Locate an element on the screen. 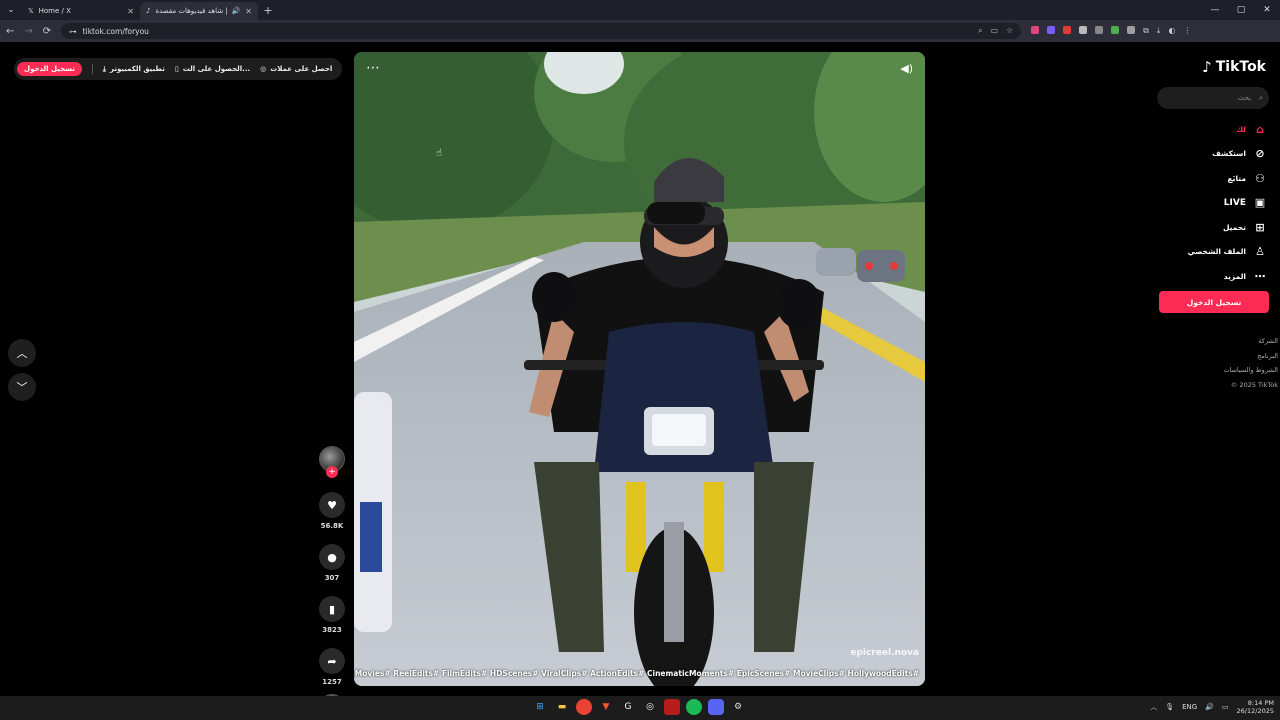 The width and height of the screenshot is (1280, 720). file-explorer-icon: ▬ is located at coordinates (562, 707).